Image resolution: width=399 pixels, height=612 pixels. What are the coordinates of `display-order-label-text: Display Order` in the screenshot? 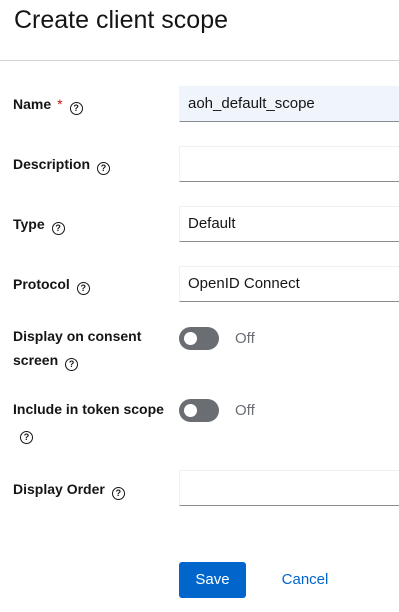 It's located at (59, 489).